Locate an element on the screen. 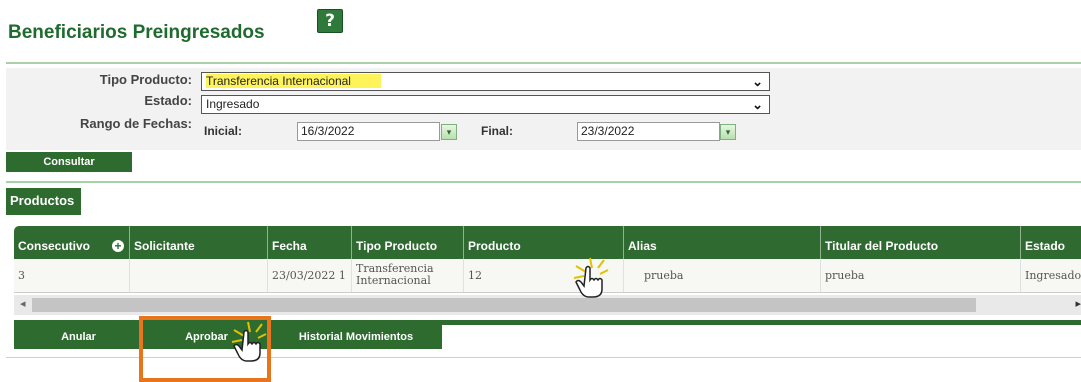  cell-tipo-producto: Transferencia Internacional is located at coordinates (408, 275).